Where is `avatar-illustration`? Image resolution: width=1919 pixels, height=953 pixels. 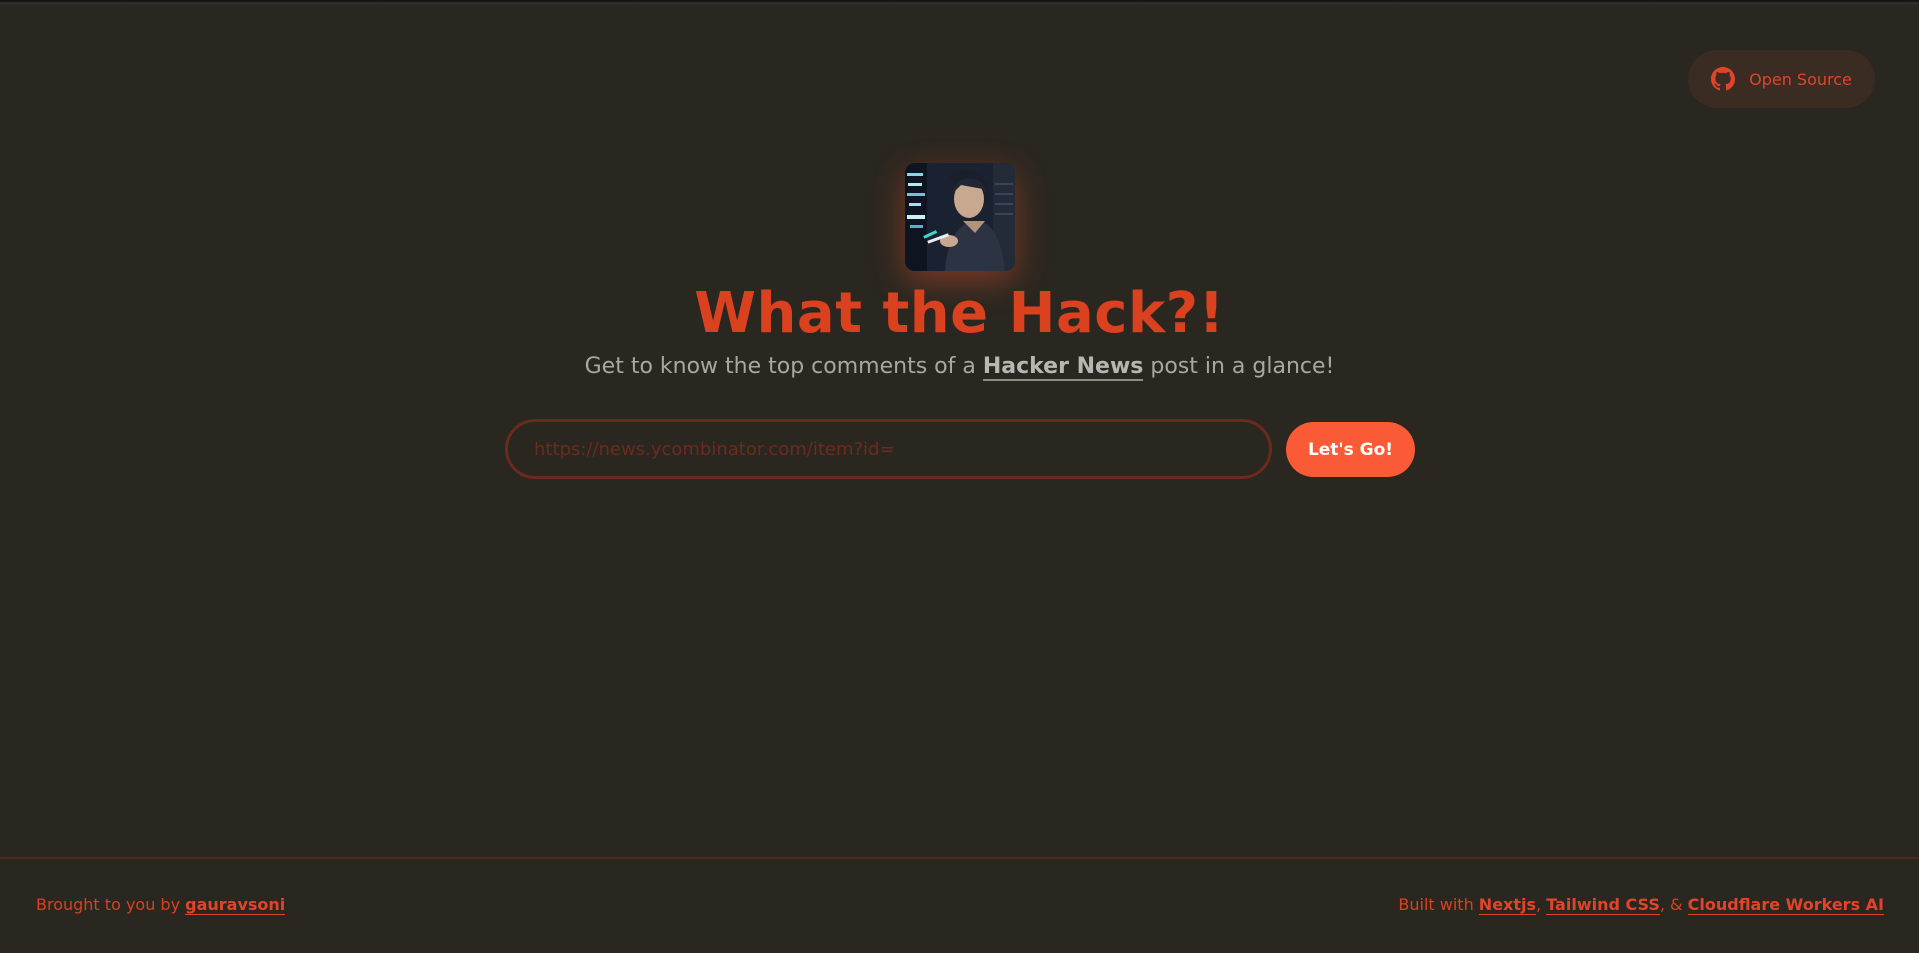 avatar-illustration is located at coordinates (960, 217).